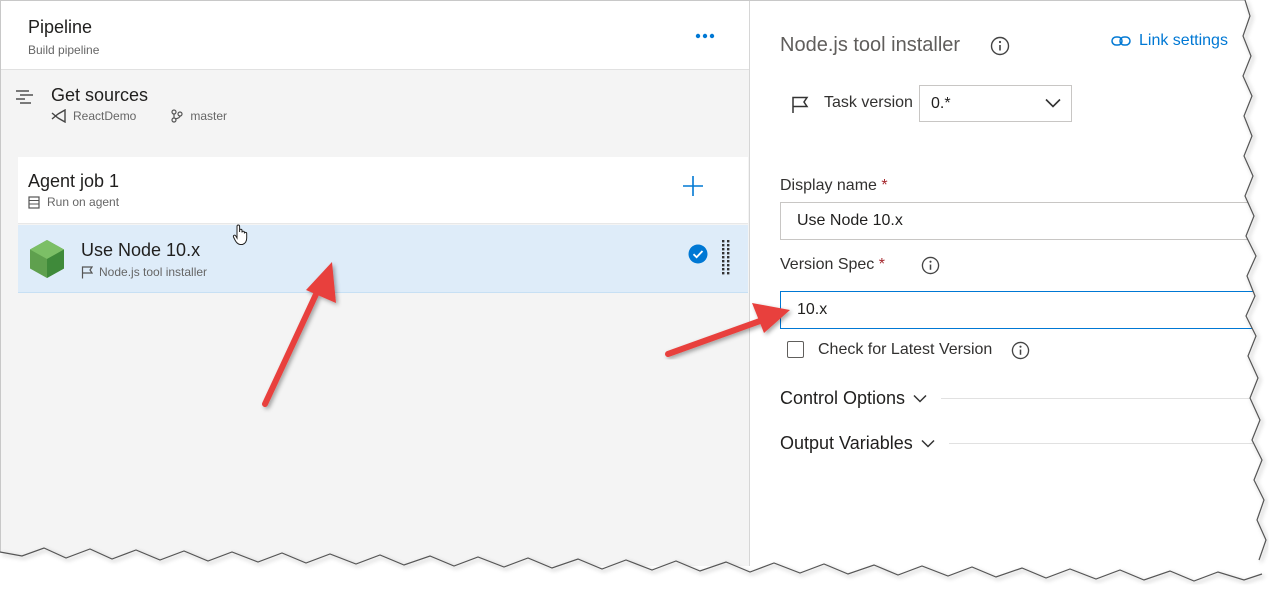 The image size is (1280, 591). Describe the element at coordinates (240, 234) in the screenshot. I see `hand-cursor-icon` at that location.